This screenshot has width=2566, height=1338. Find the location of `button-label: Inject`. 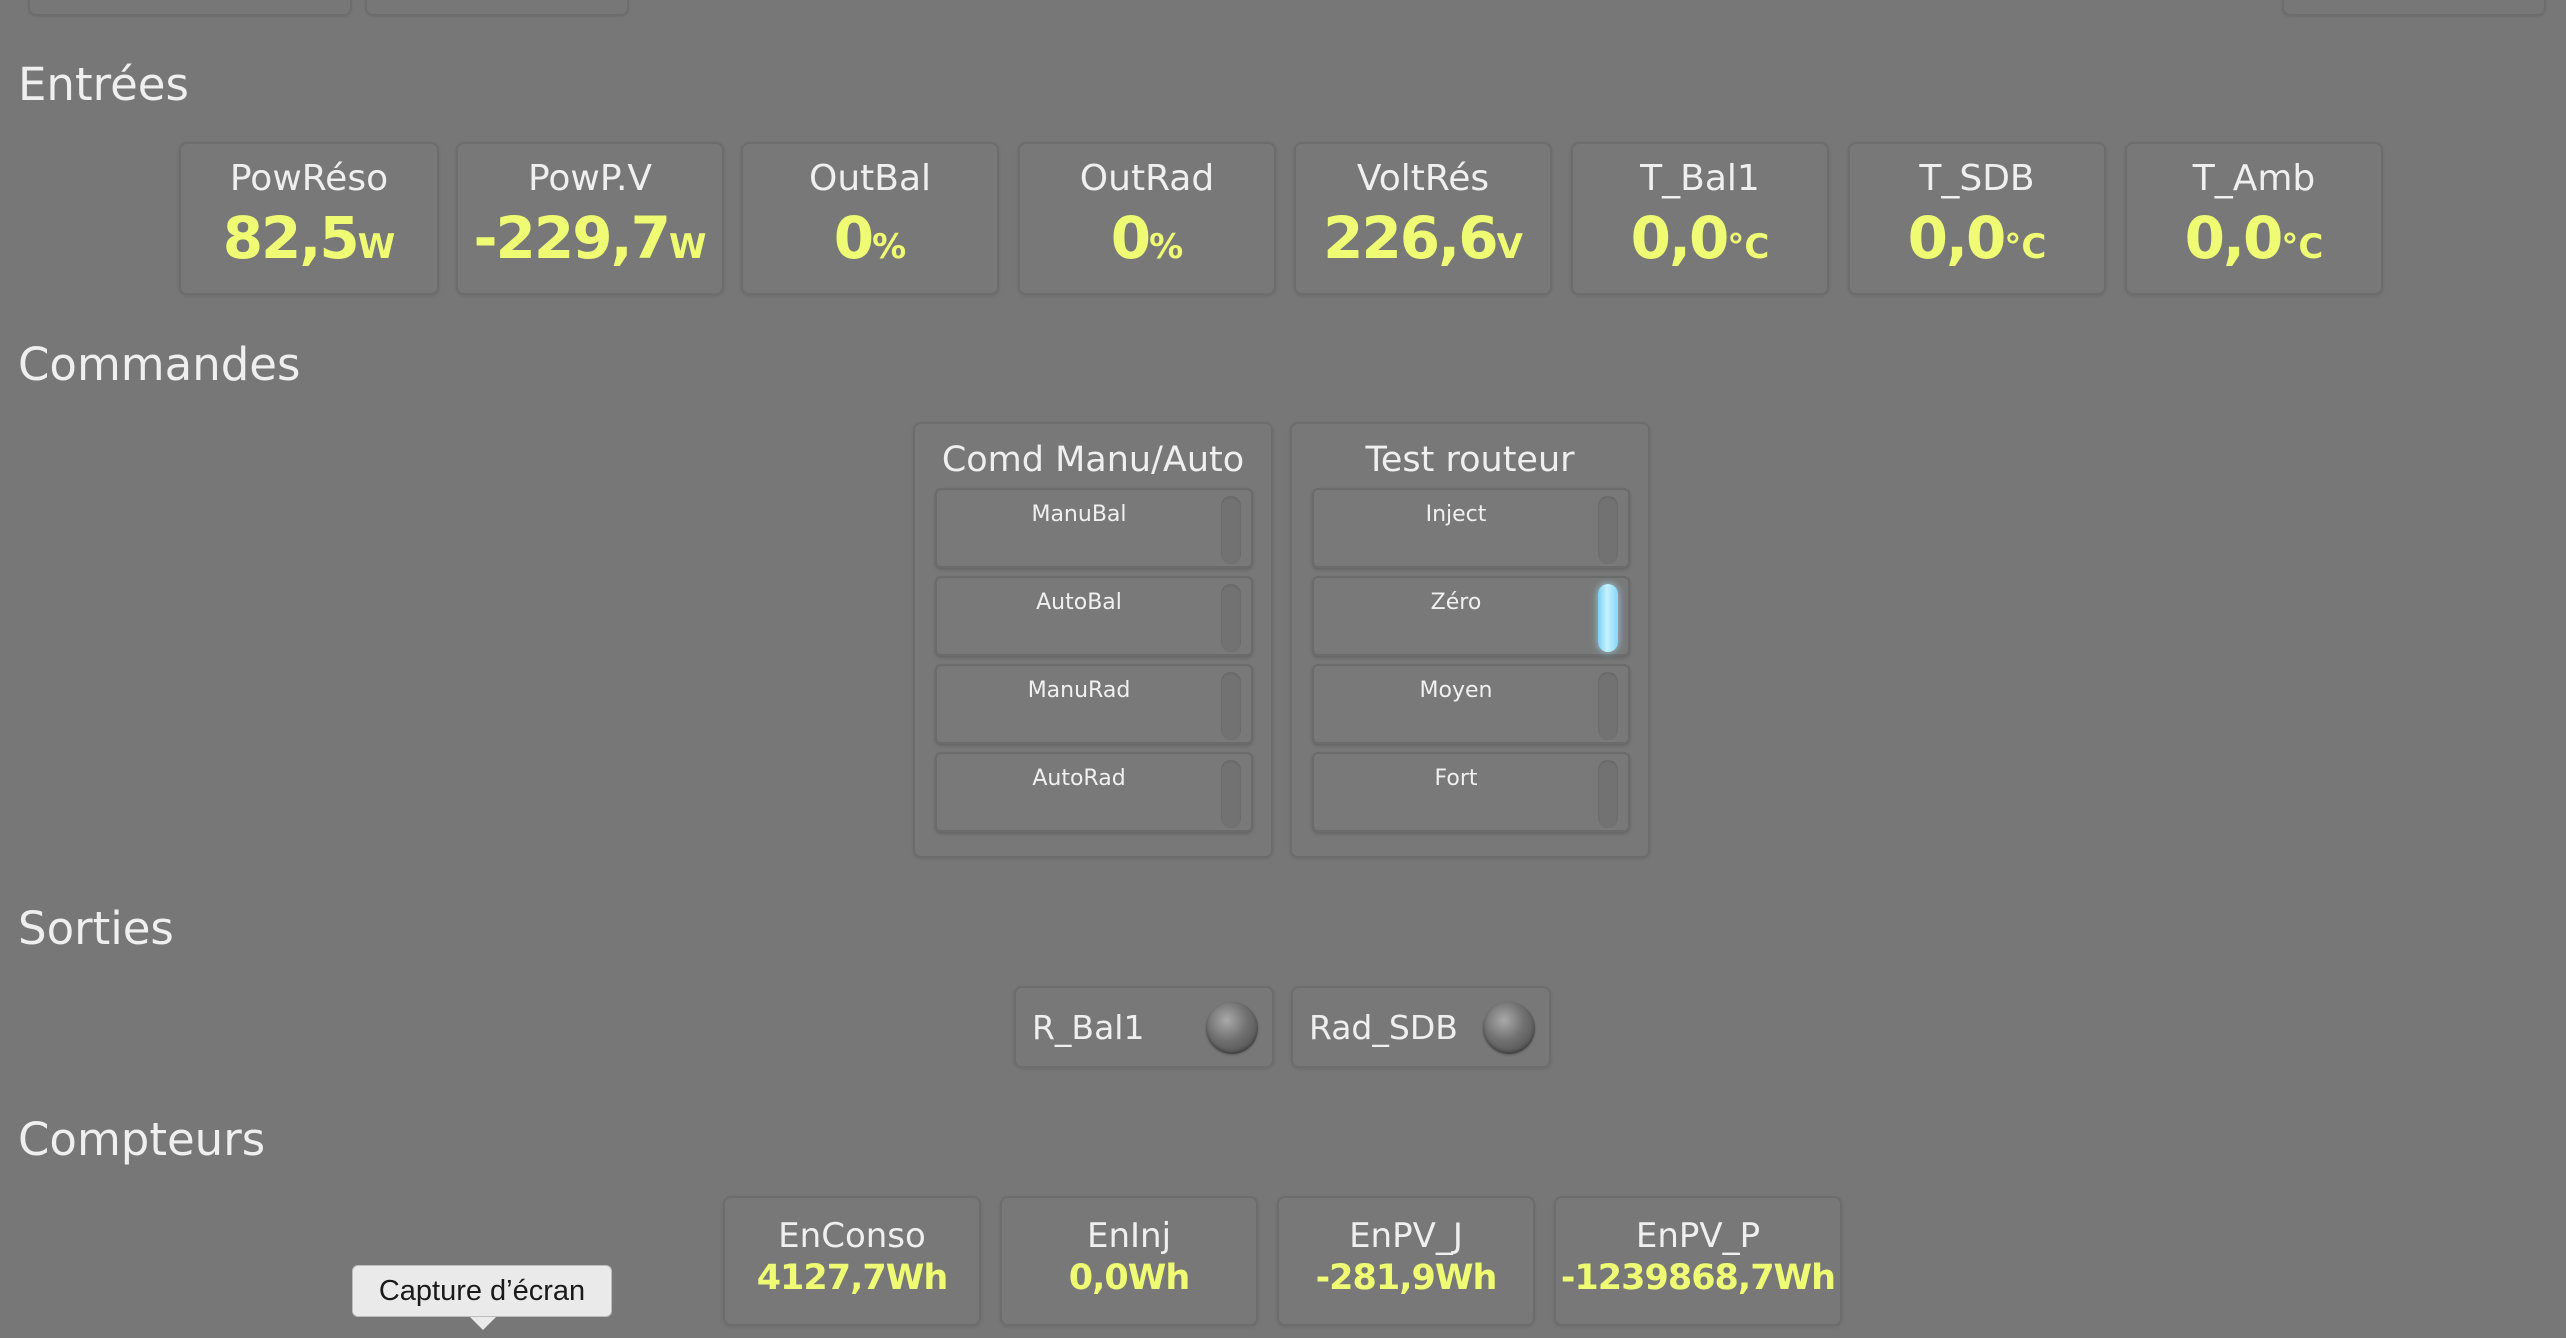

button-label: Inject is located at coordinates (1456, 514).